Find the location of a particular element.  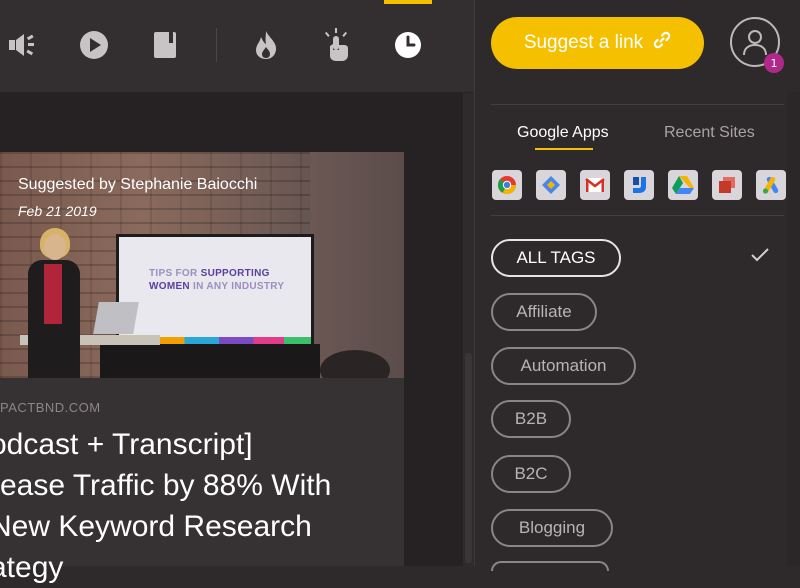

tag-b2b: B2B is located at coordinates (531, 419).